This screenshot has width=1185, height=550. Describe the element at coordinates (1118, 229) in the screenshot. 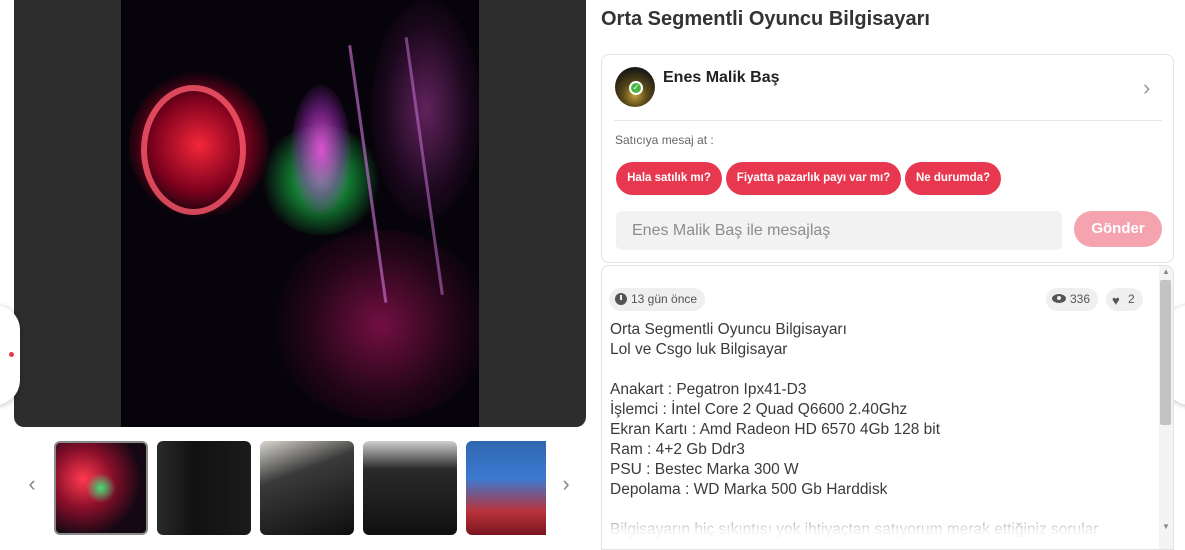

I see `send-button: Gönder` at that location.